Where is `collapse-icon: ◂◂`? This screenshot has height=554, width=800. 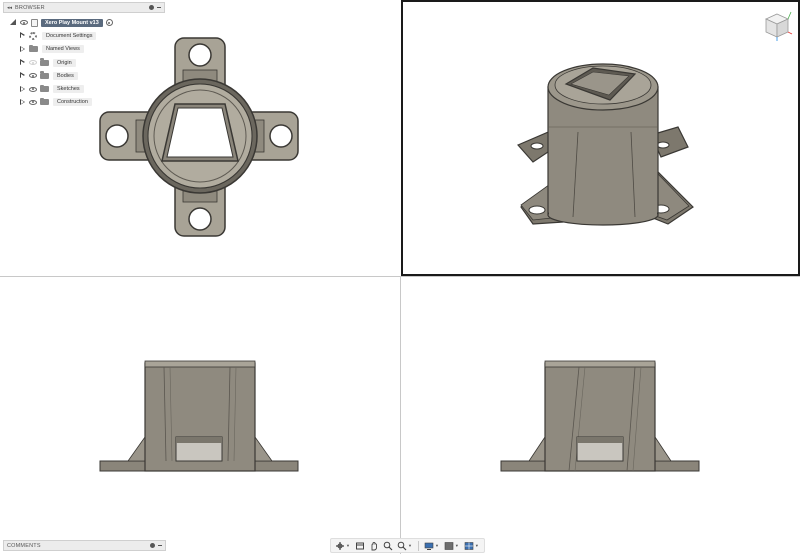
collapse-icon: ◂◂ is located at coordinates (9, 8).